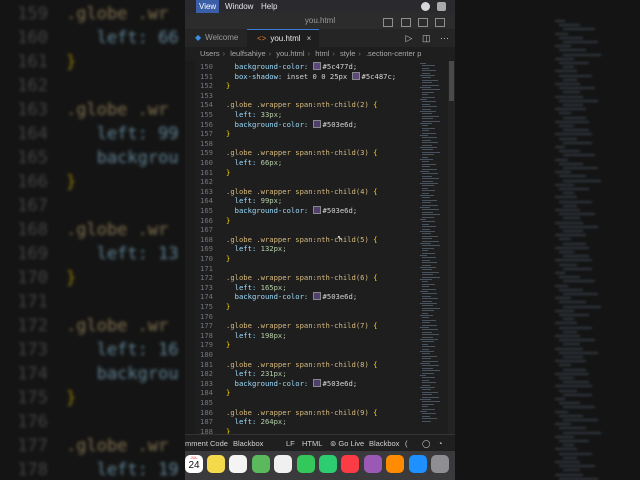 Image resolution: width=640 pixels, height=480 pixels. Describe the element at coordinates (302, 105) in the screenshot. I see `code-line: 154 .globe .wrapper span:nth-child(2) {` at that location.